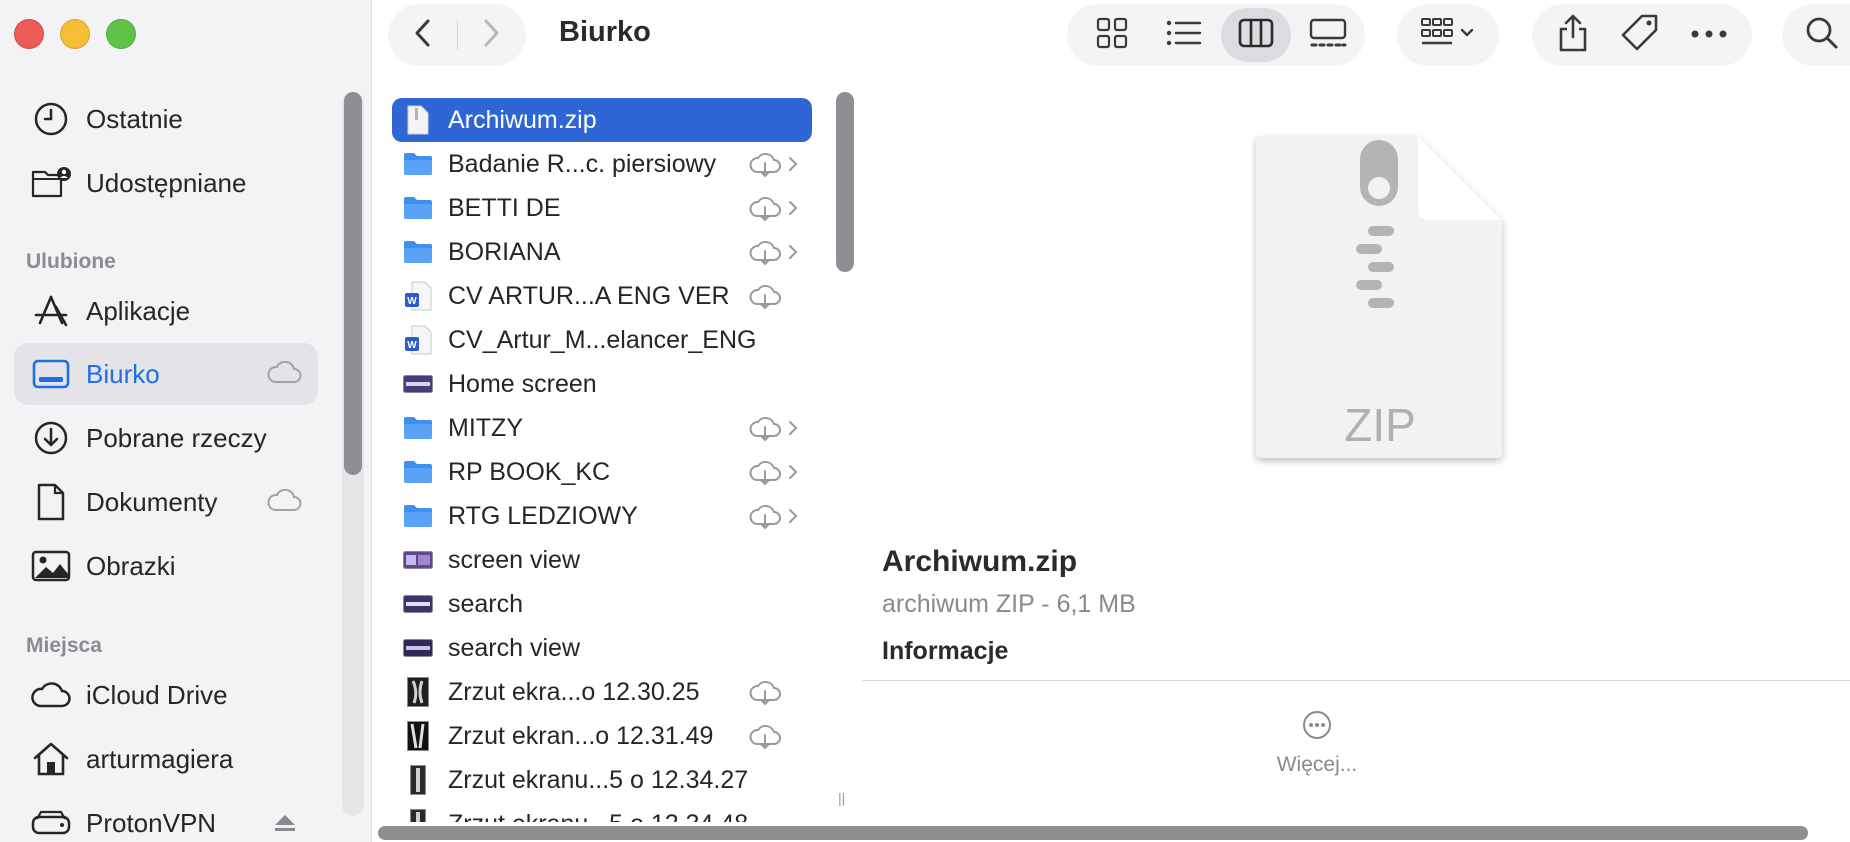 This screenshot has width=1850, height=842. I want to click on preview-file-name: Archiwum.zip, so click(980, 561).